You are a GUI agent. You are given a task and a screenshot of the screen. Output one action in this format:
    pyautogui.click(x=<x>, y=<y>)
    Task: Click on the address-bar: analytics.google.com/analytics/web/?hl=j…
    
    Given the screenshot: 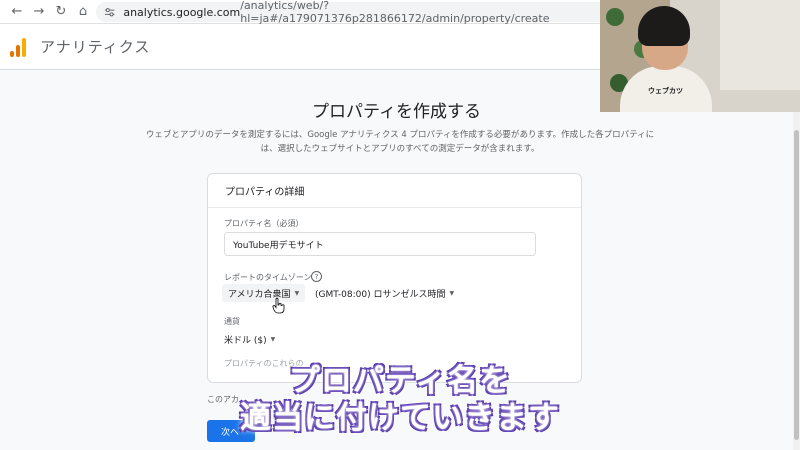 What is the action you would take?
    pyautogui.click(x=356, y=12)
    